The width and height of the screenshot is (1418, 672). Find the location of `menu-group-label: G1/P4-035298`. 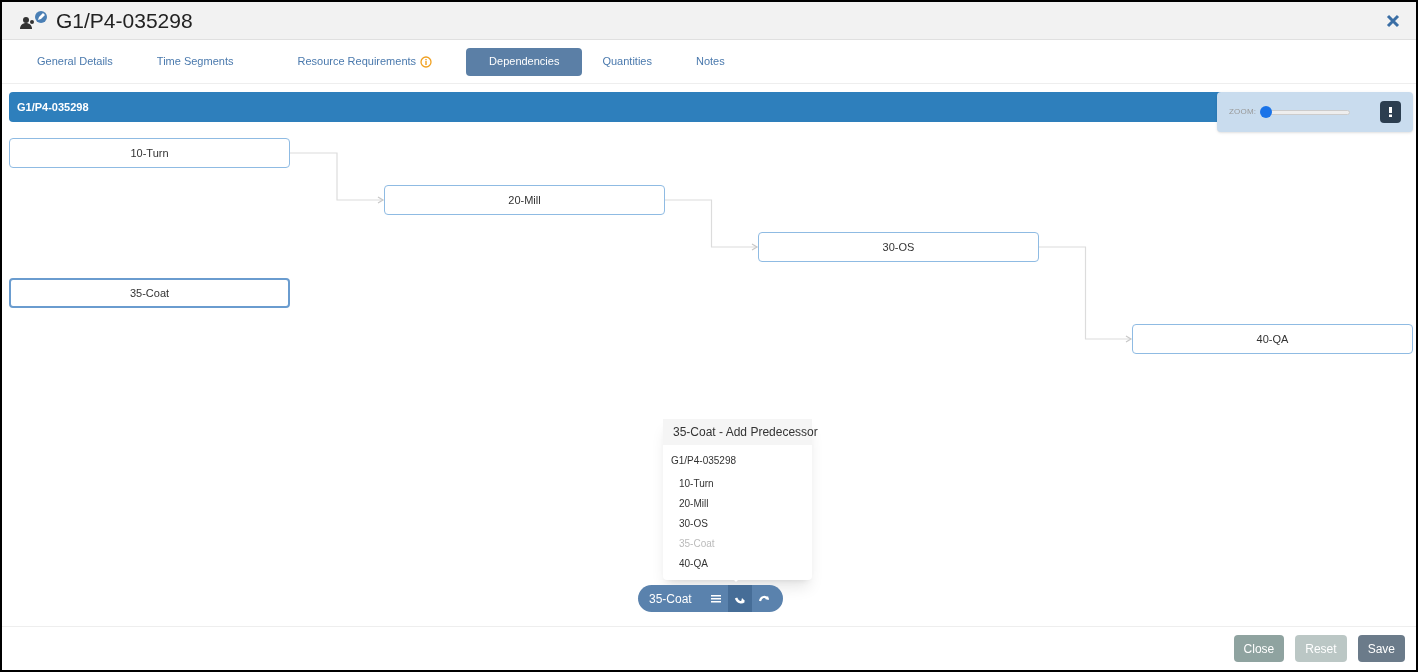

menu-group-label: G1/P4-035298 is located at coordinates (704, 461).